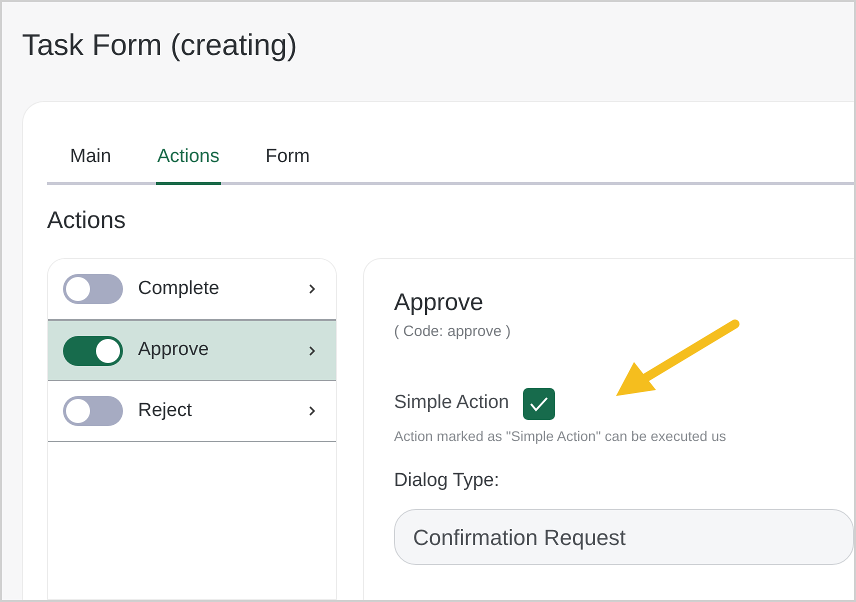  I want to click on checkbox, so click(539, 404).